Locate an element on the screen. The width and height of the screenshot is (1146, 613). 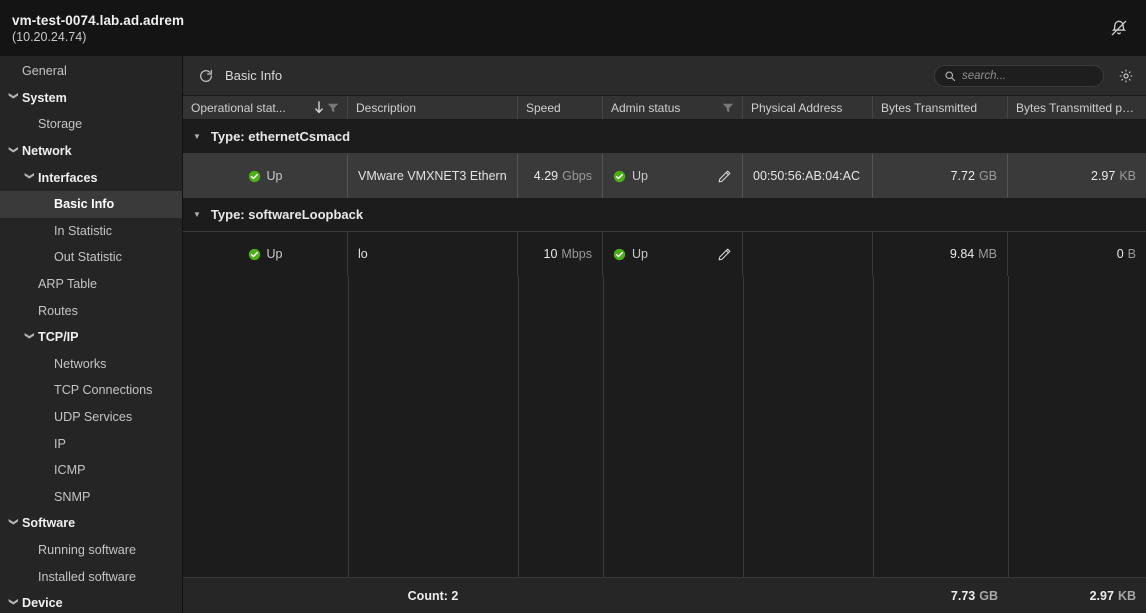
sidebar-item-interfaces: ❯ Interfaces is located at coordinates (91, 177).